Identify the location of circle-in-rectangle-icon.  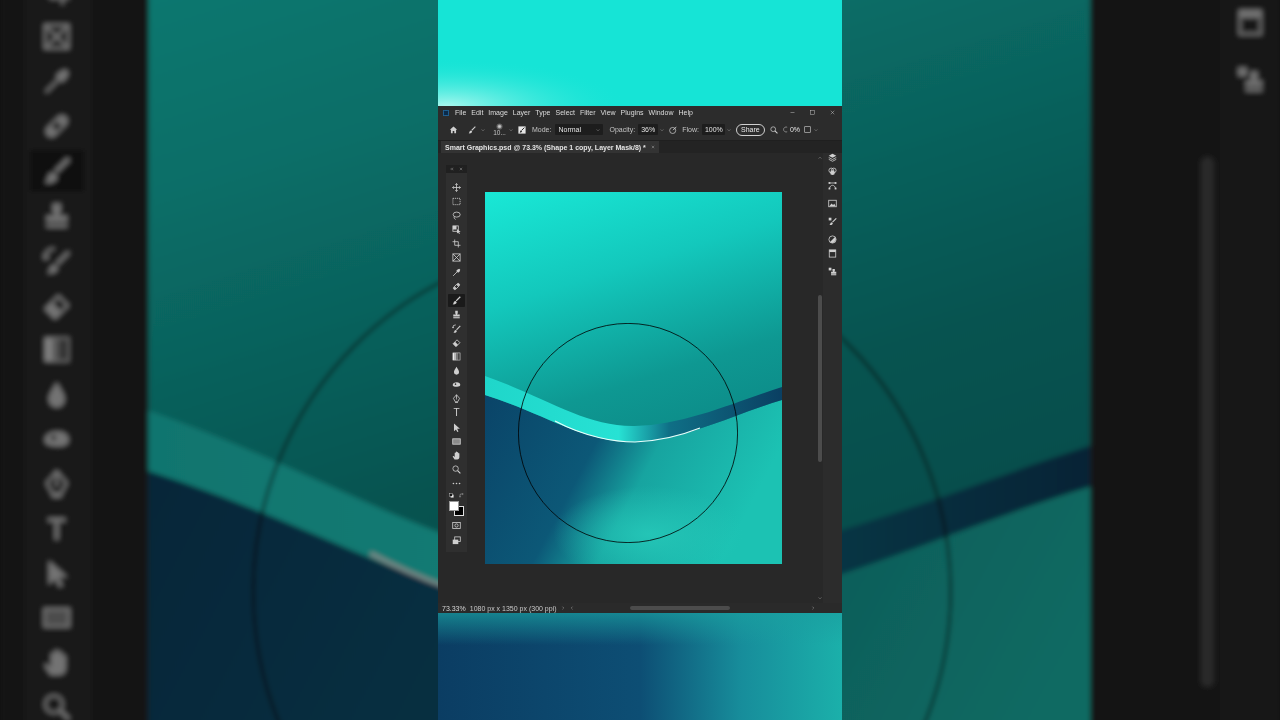
(456, 526).